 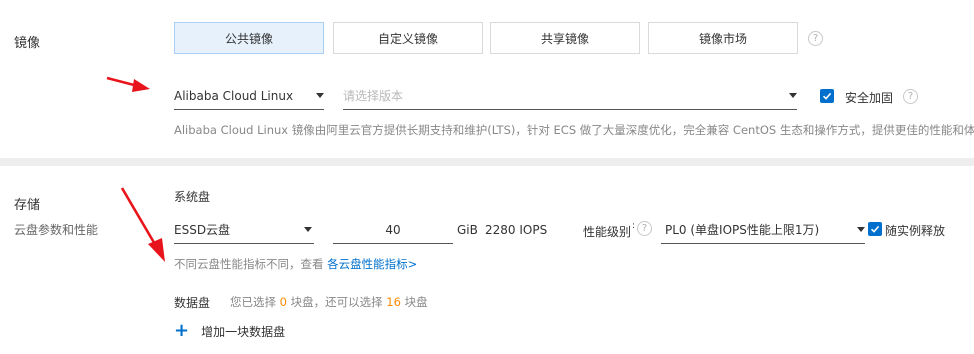 I want to click on tab-custom-image: 自定义镜像, so click(x=408, y=38).